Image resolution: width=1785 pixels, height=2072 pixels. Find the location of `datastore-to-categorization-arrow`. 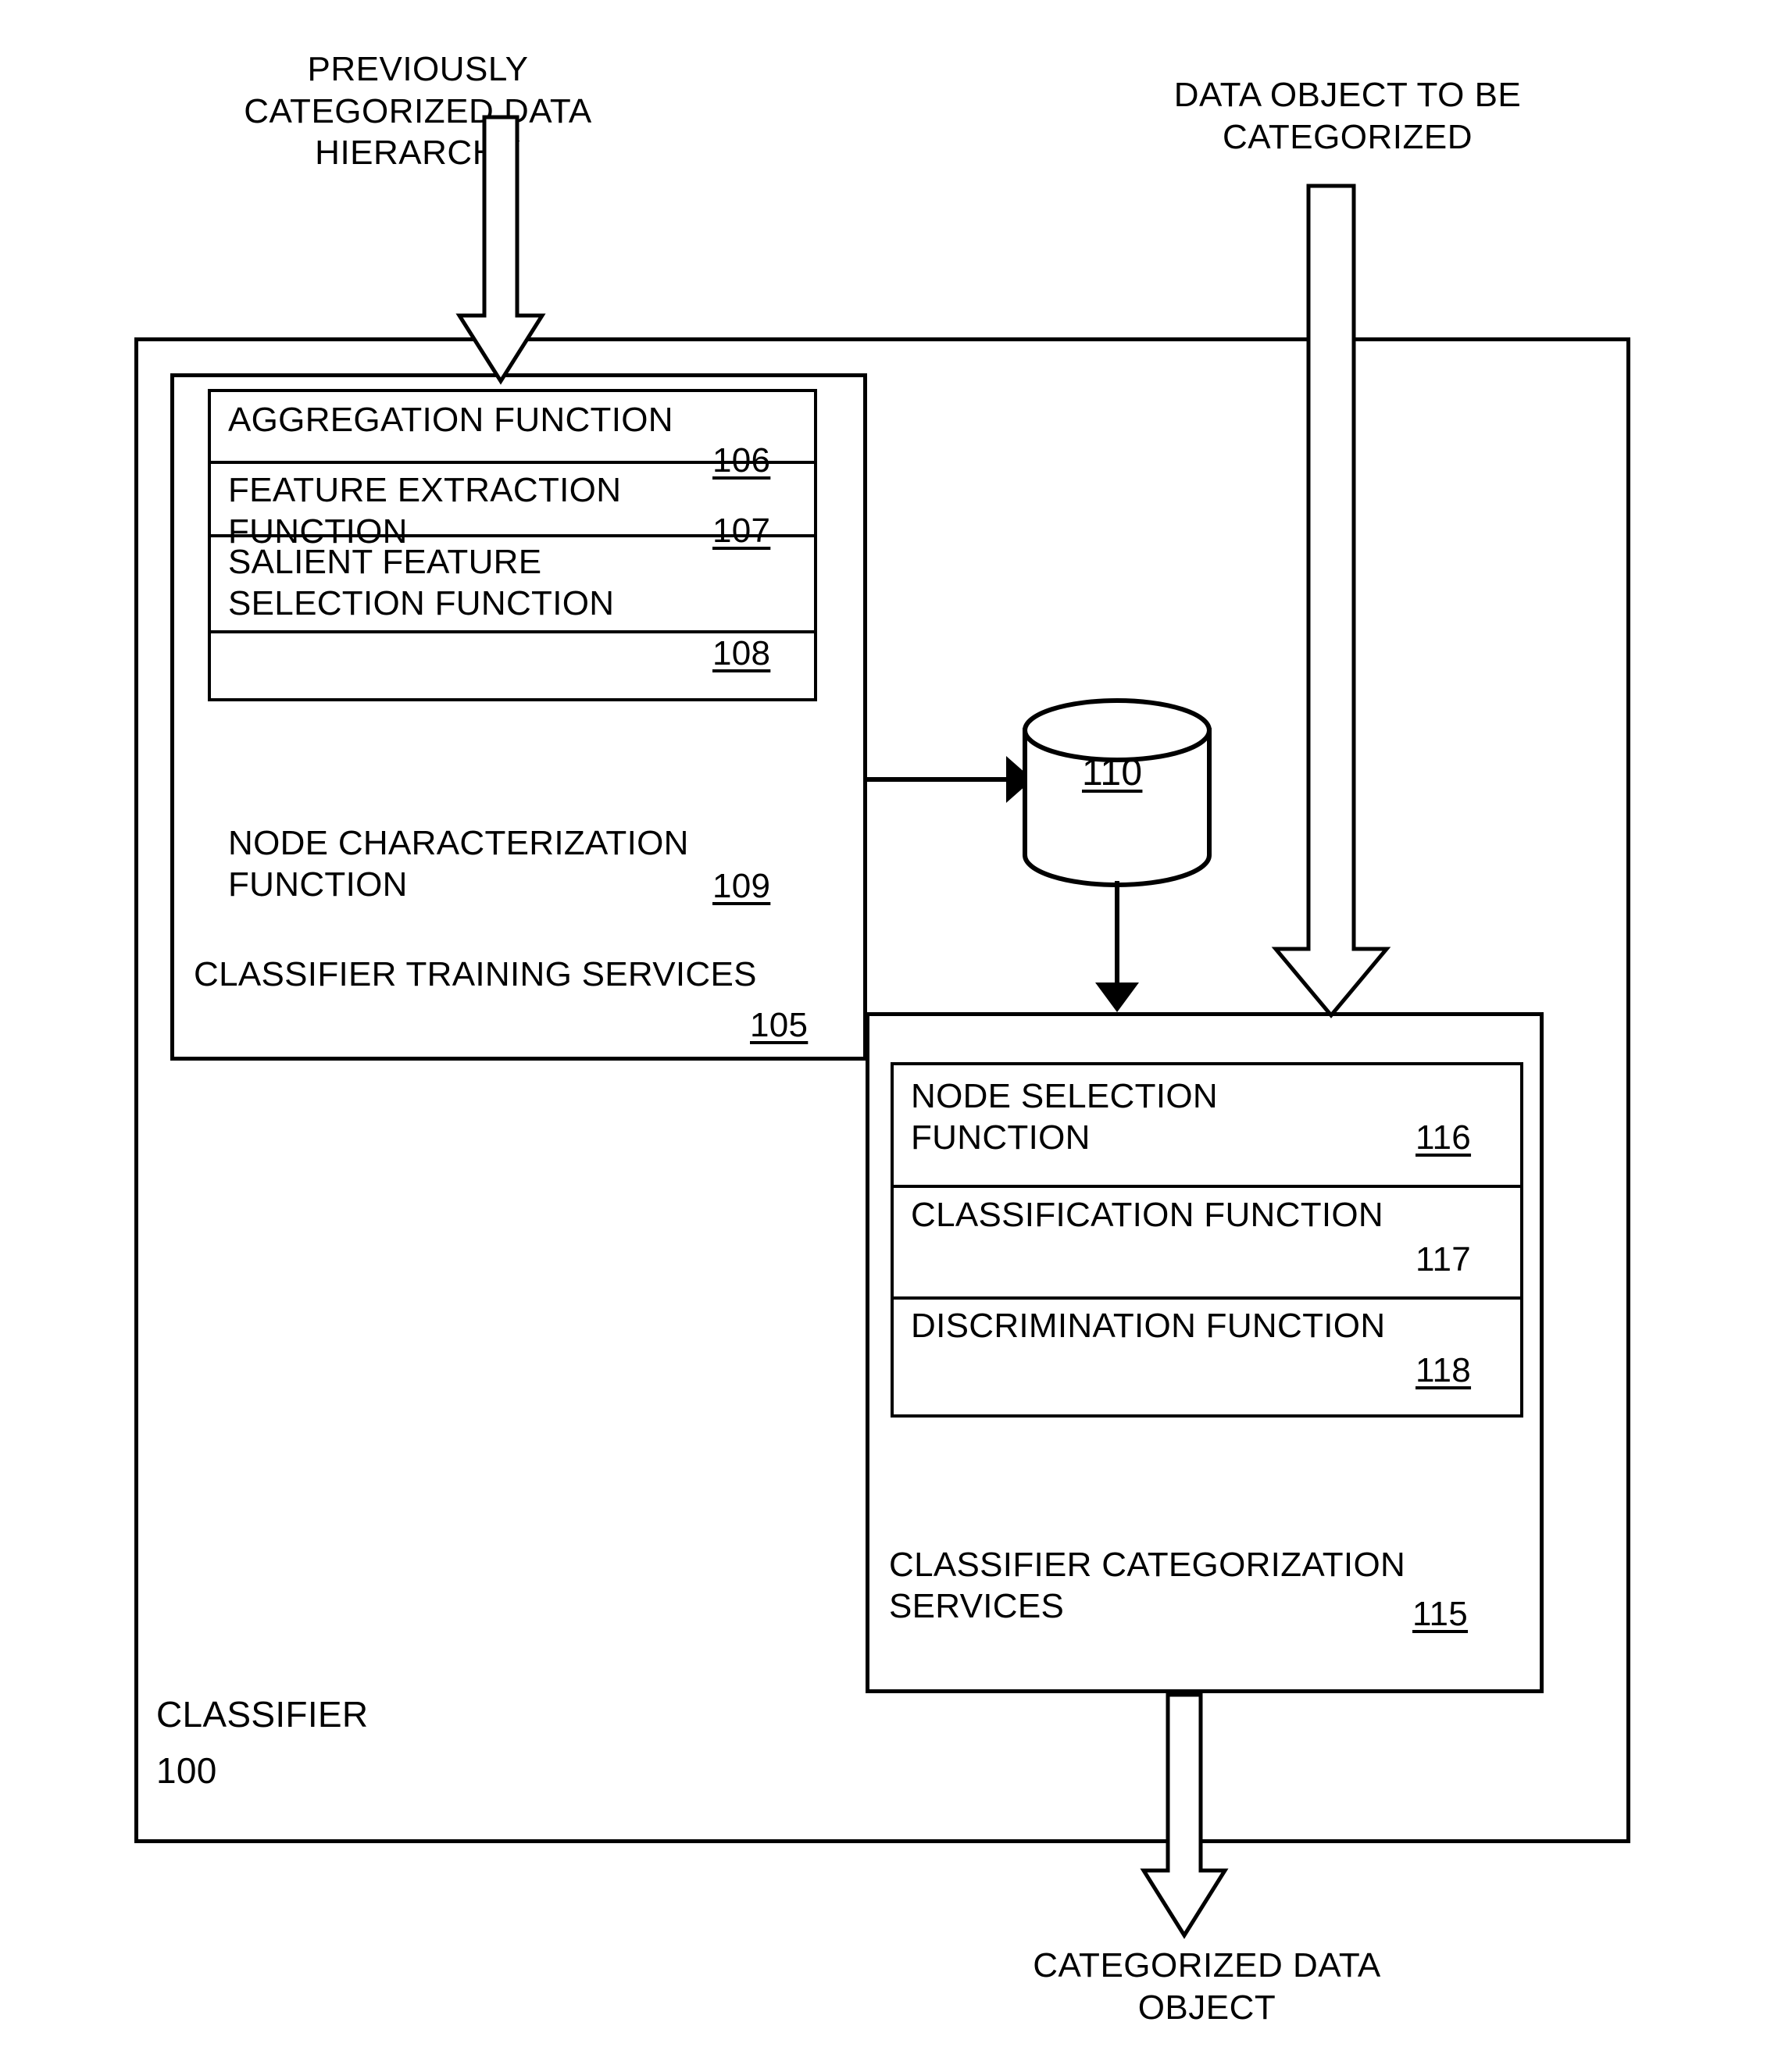

datastore-to-categorization-arrow is located at coordinates (1117, 946).